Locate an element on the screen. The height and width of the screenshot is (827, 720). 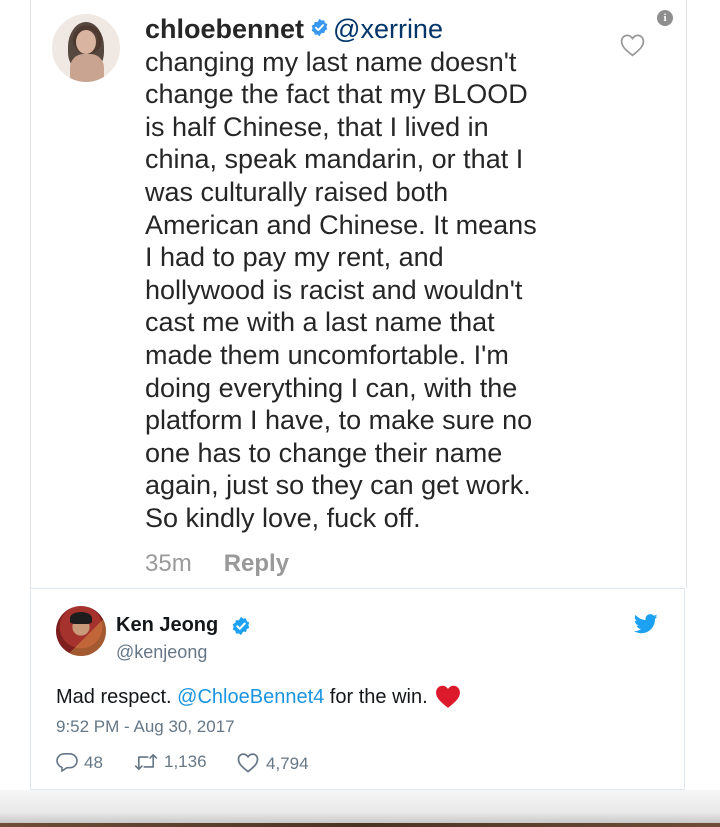
comment-line: I had to pay my rent, and is located at coordinates (294, 257).